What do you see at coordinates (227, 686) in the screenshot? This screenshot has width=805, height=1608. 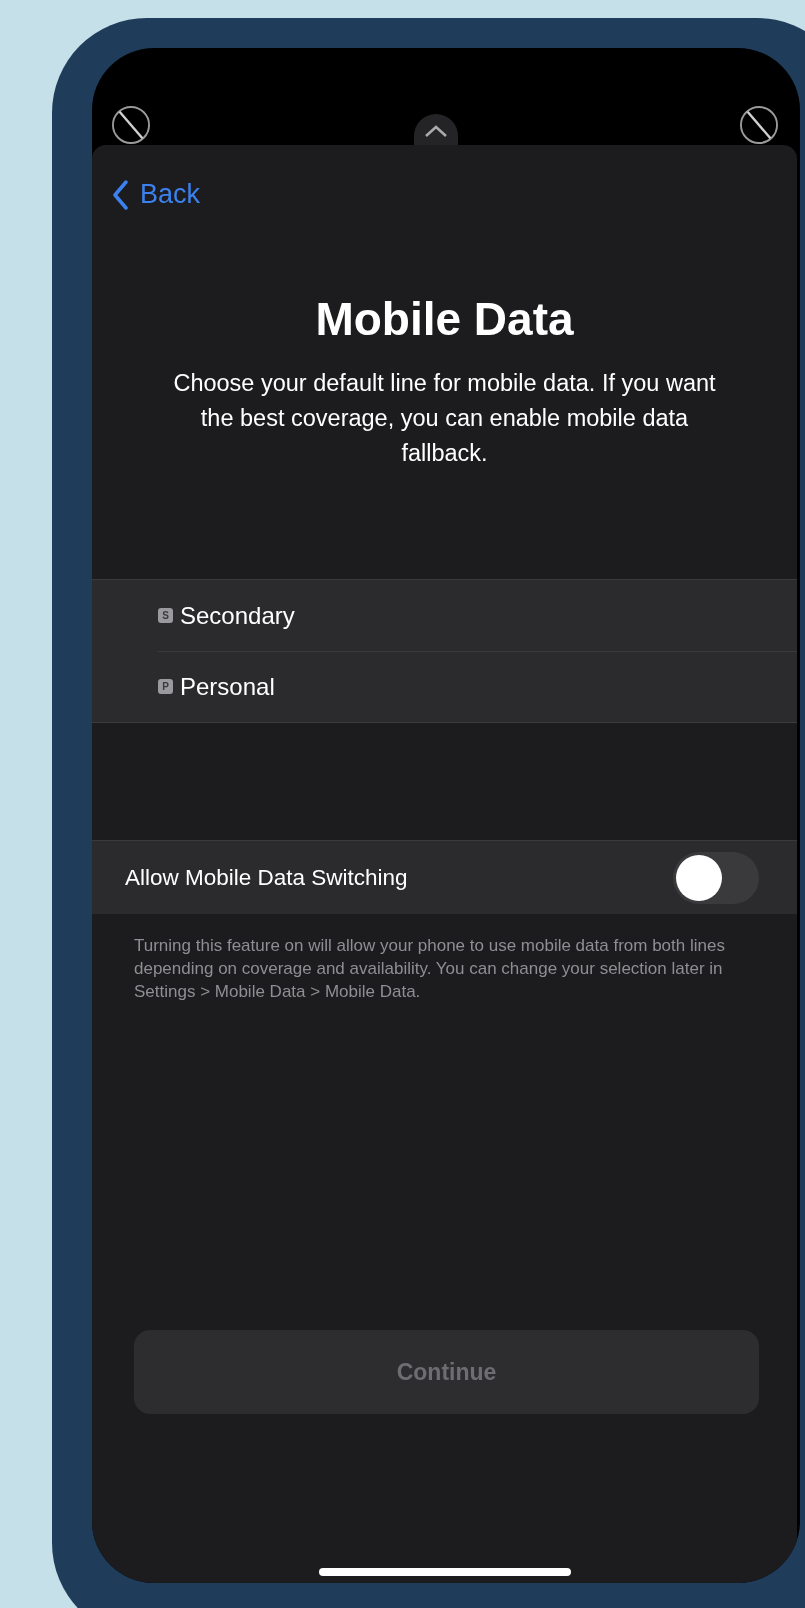 I see `line-label: Personal` at bounding box center [227, 686].